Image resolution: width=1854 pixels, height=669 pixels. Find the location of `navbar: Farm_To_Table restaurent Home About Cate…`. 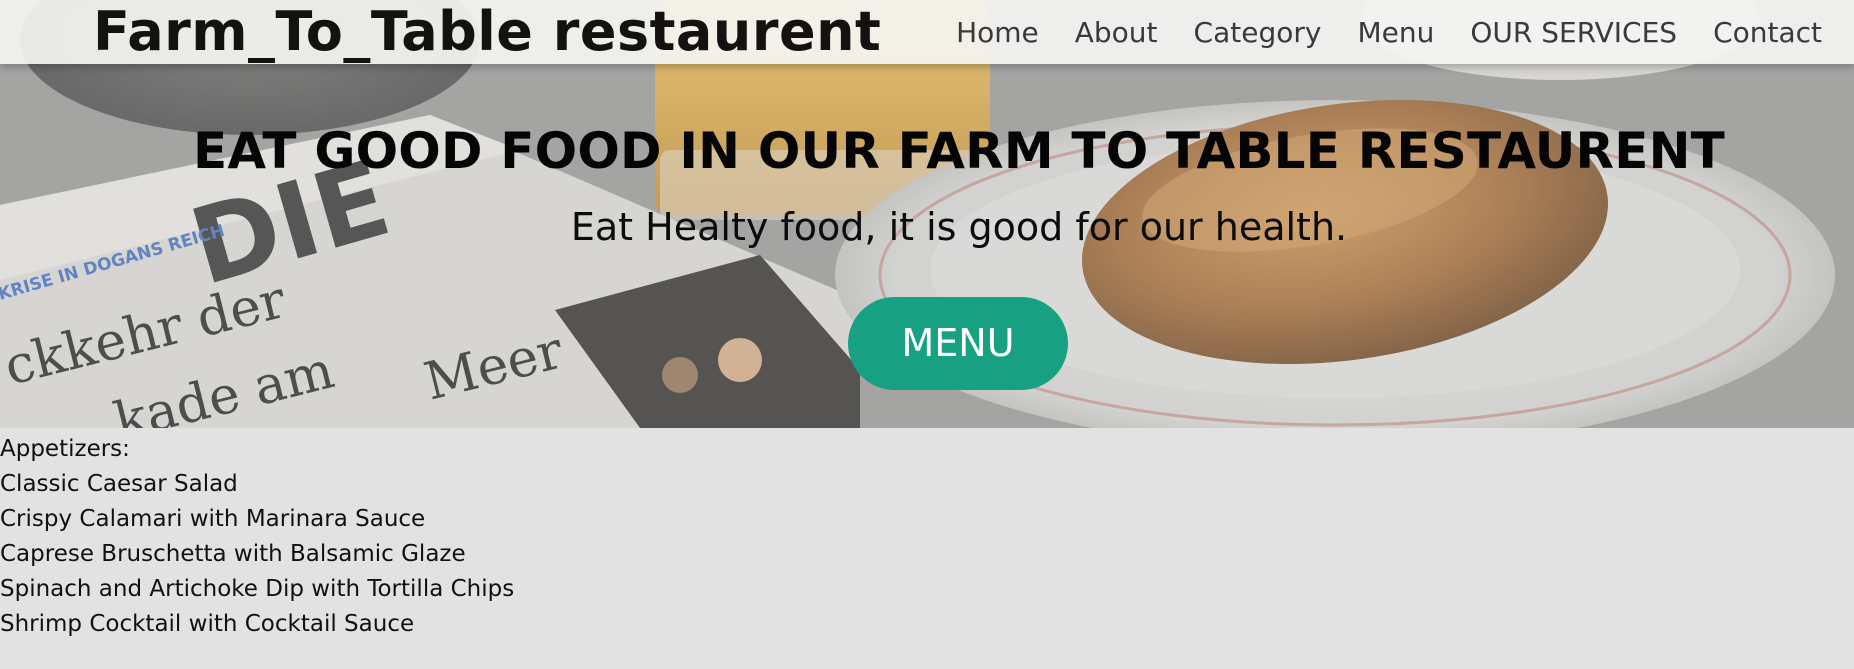

navbar: Farm_To_Table restaurent Home About Cate… is located at coordinates (927, 32).